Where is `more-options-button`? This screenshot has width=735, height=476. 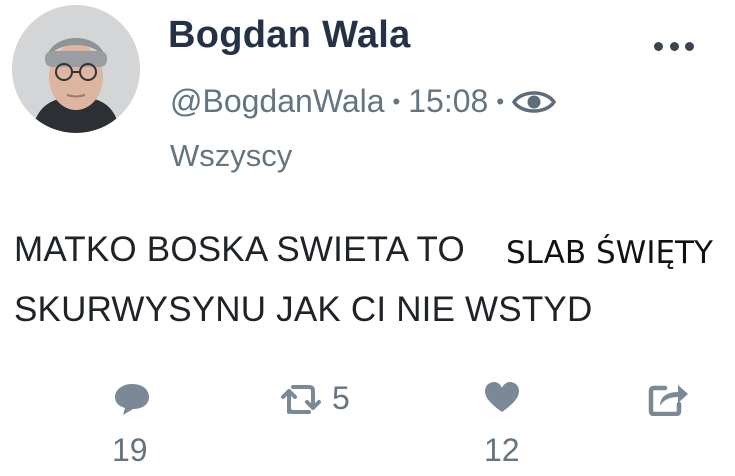
more-options-button is located at coordinates (674, 46).